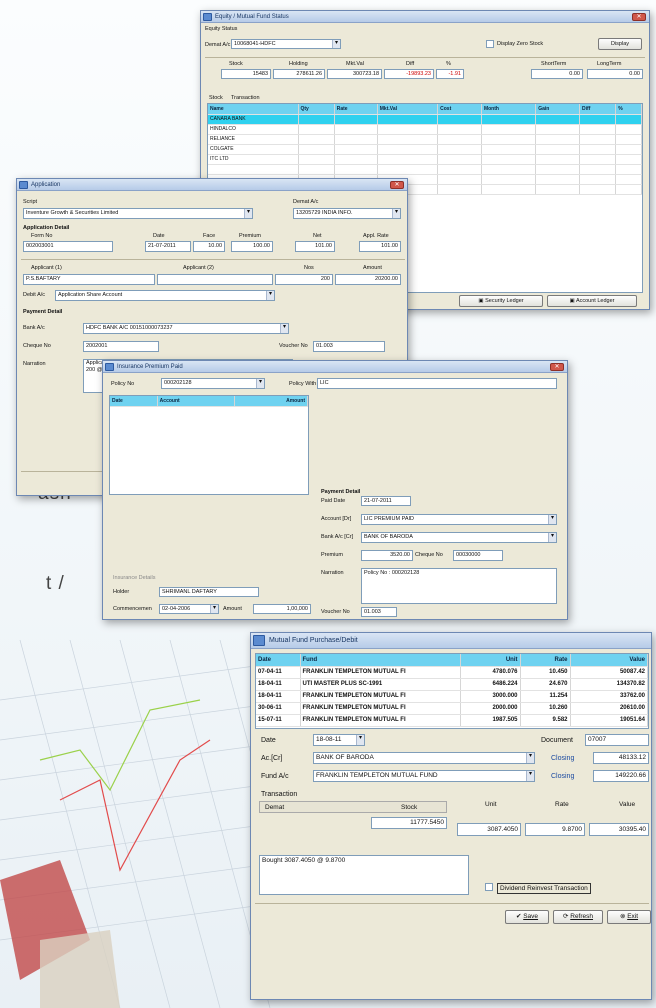 The width and height of the screenshot is (656, 1008). Describe the element at coordinates (489, 887) in the screenshot. I see `dividend-checkbox` at that location.